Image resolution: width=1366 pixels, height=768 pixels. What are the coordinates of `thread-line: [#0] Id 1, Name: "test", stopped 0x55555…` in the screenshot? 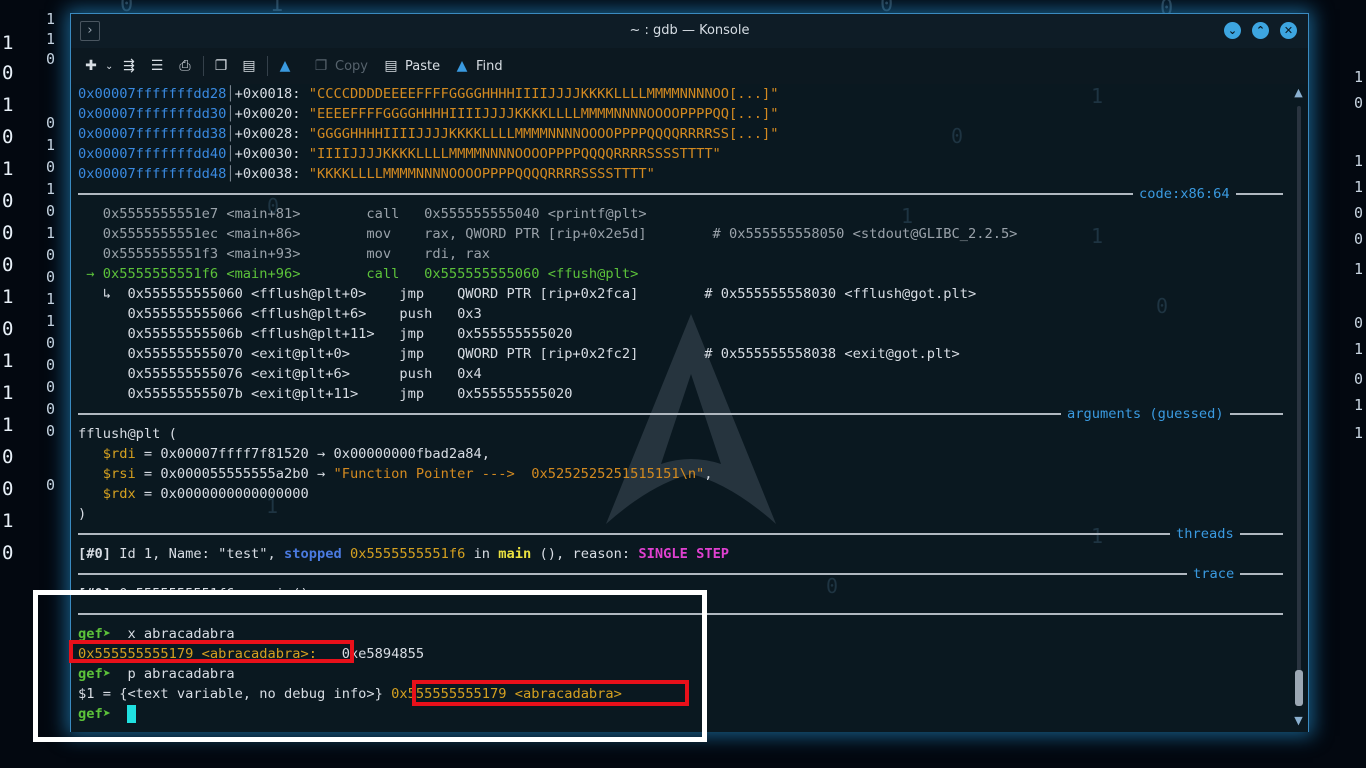 It's located at (404, 554).